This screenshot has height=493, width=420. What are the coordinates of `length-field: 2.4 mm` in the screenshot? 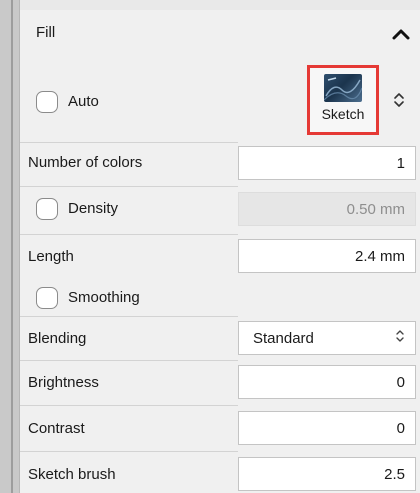 It's located at (327, 256).